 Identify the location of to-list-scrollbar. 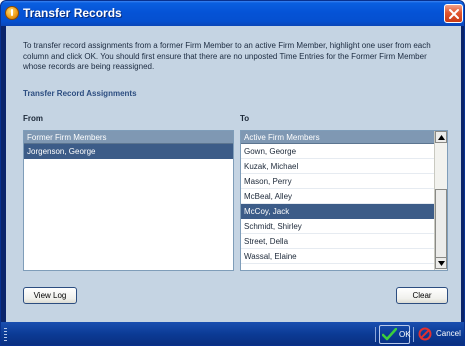
(440, 200).